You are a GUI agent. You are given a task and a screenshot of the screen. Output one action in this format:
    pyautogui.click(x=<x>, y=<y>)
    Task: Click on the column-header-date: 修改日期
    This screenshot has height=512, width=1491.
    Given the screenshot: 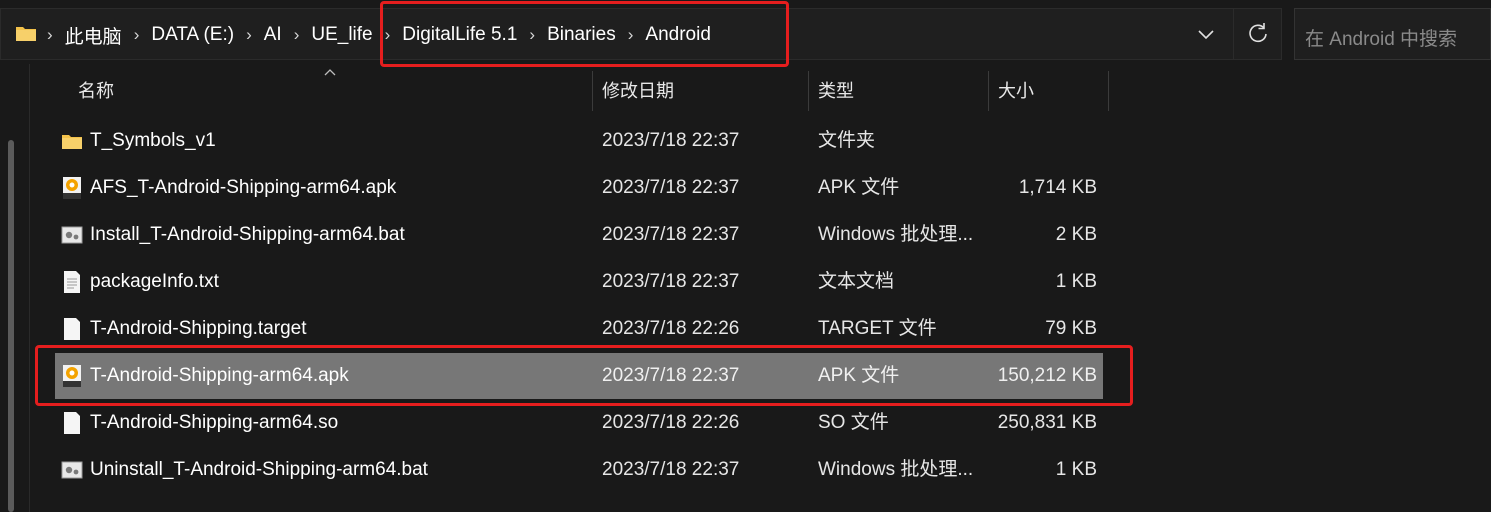 What is the action you would take?
    pyautogui.click(x=638, y=88)
    